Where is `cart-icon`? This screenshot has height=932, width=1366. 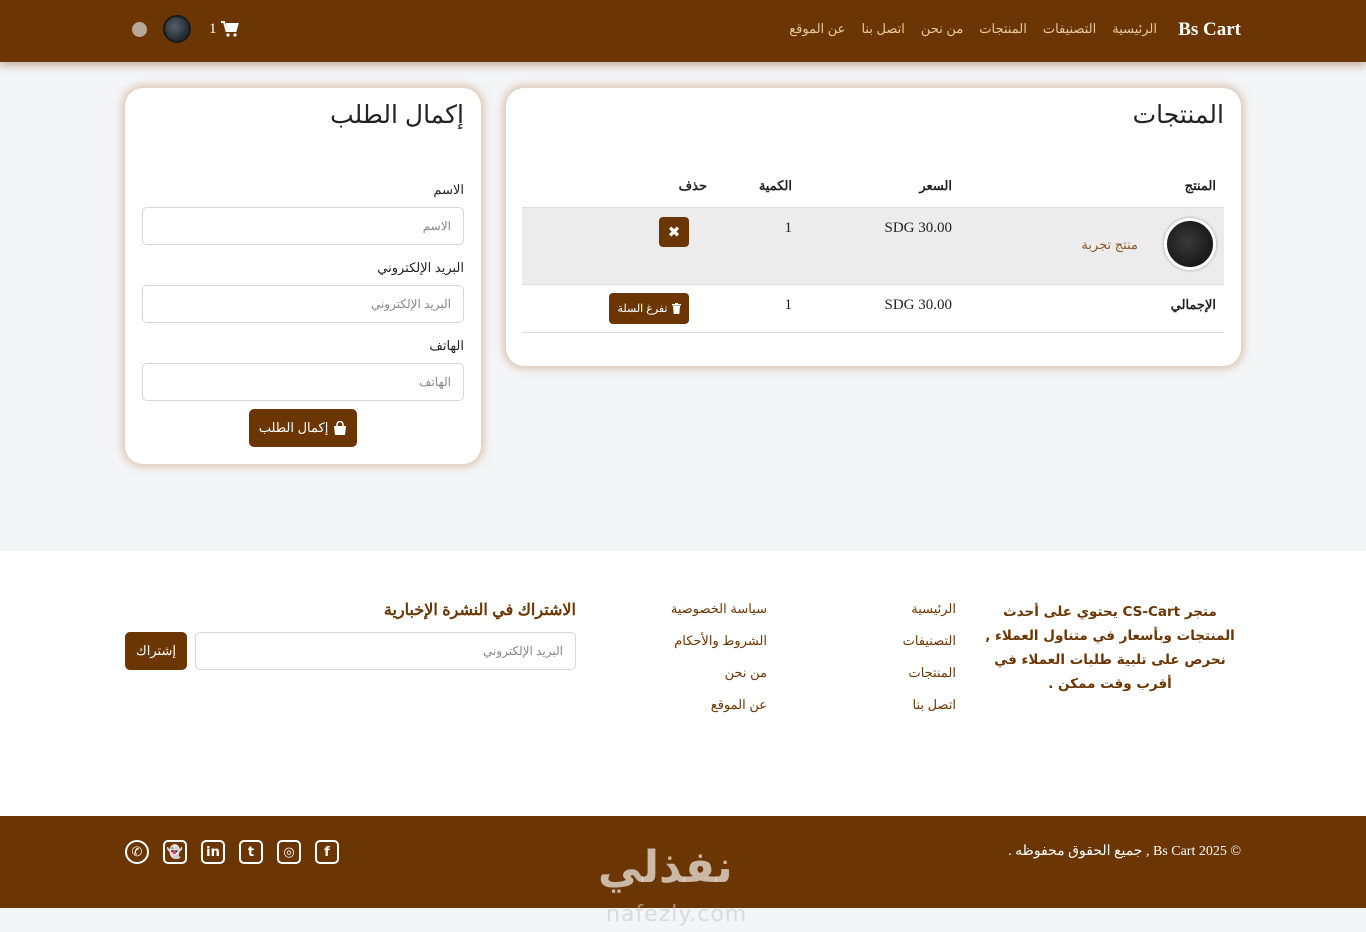 cart-icon is located at coordinates (229, 29).